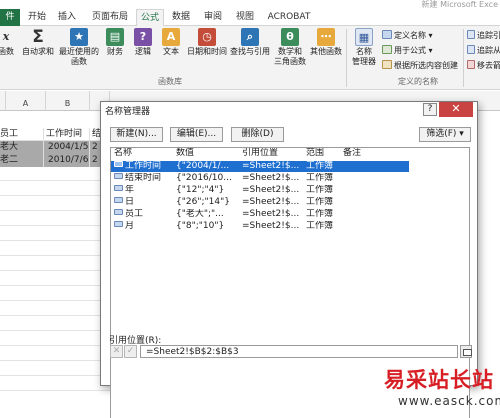 The image size is (500, 418). I want to click on value-cell: {"12";"4"}, so click(200, 190).